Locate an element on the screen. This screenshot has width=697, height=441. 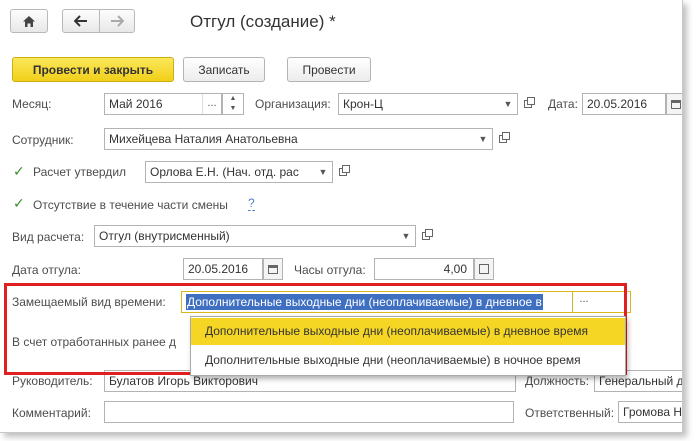
help-link: ? is located at coordinates (251, 203).